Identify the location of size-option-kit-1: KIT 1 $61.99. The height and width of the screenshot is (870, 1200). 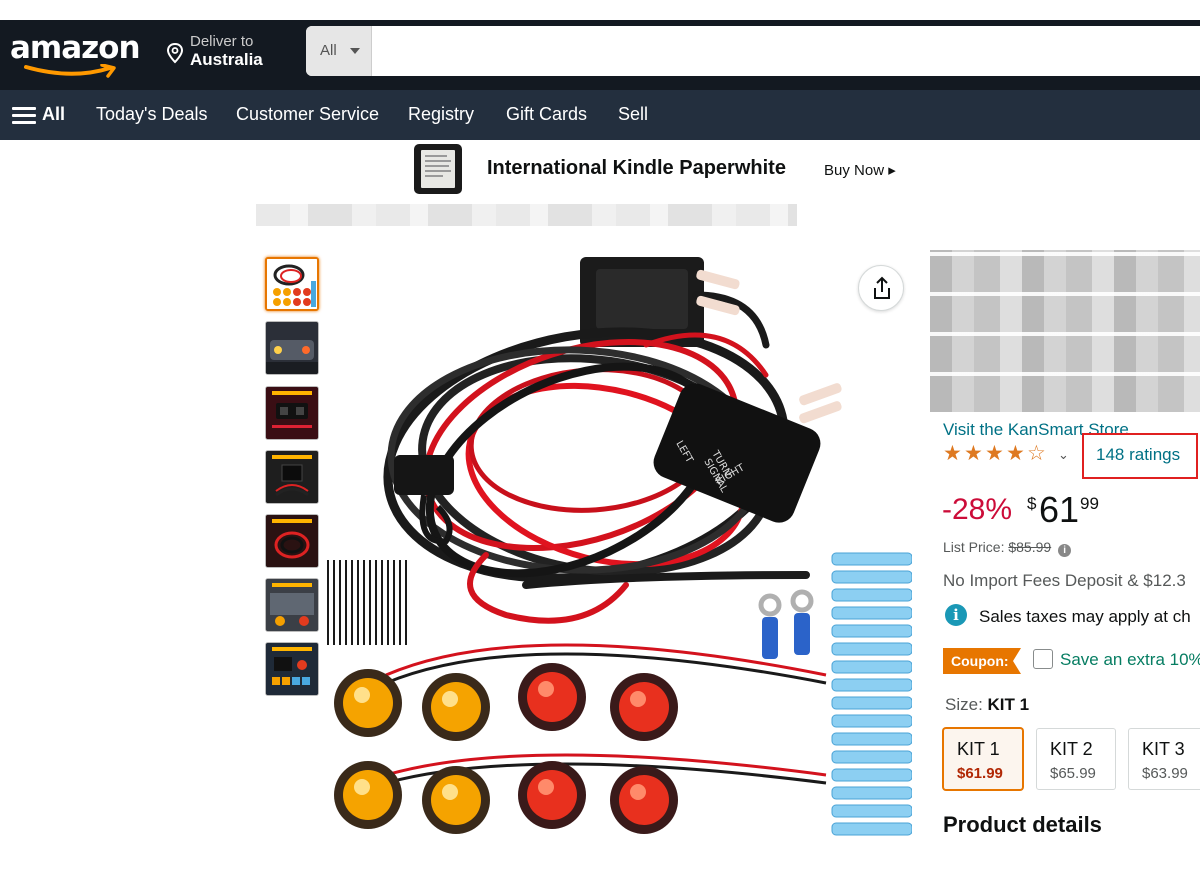
(983, 759).